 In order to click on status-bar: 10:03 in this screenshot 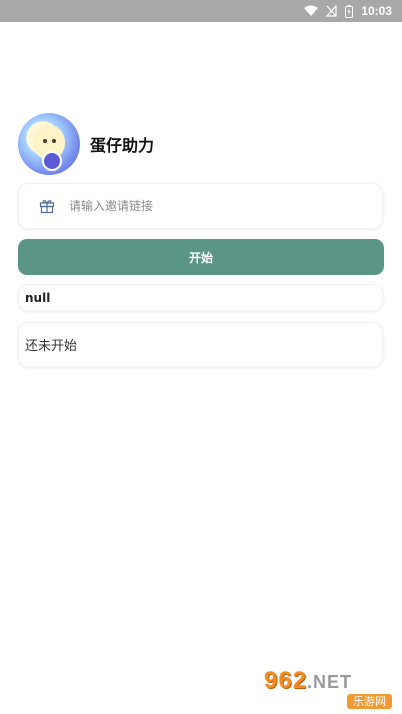, I will do `click(201, 11)`.